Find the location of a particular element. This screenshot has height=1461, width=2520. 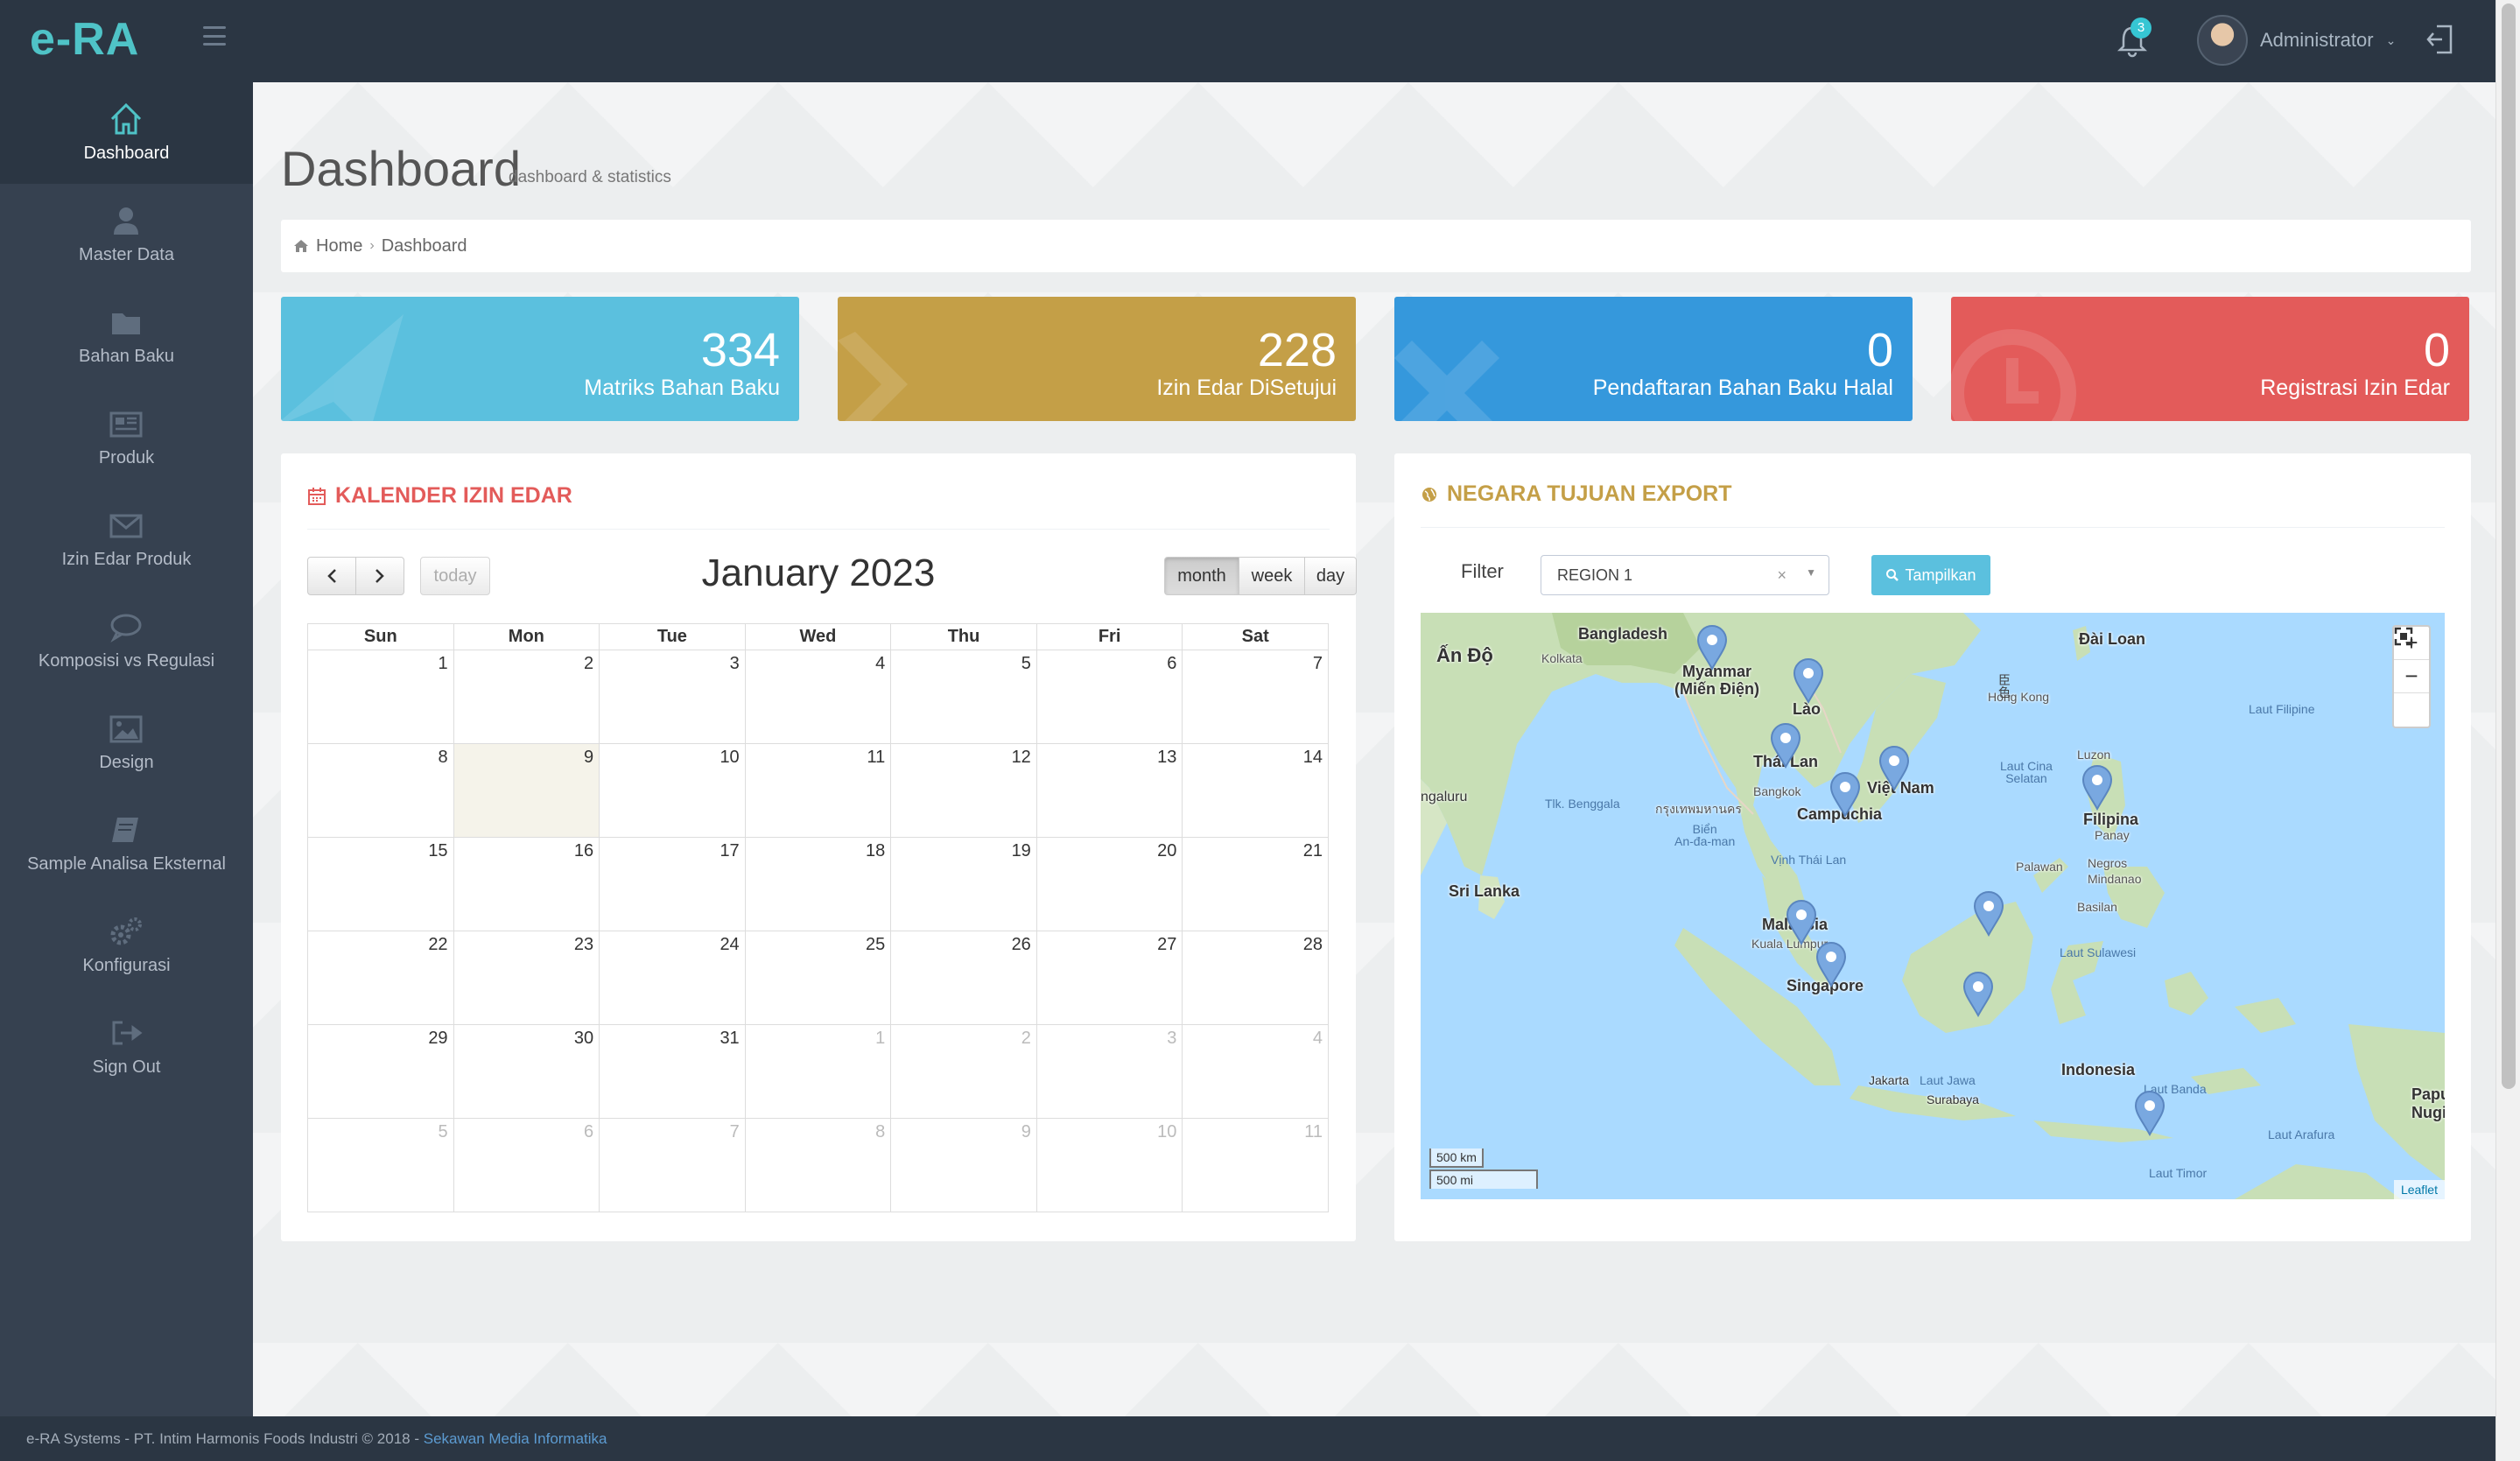

region-select: REGION 1 × ▼ is located at coordinates (1685, 575).